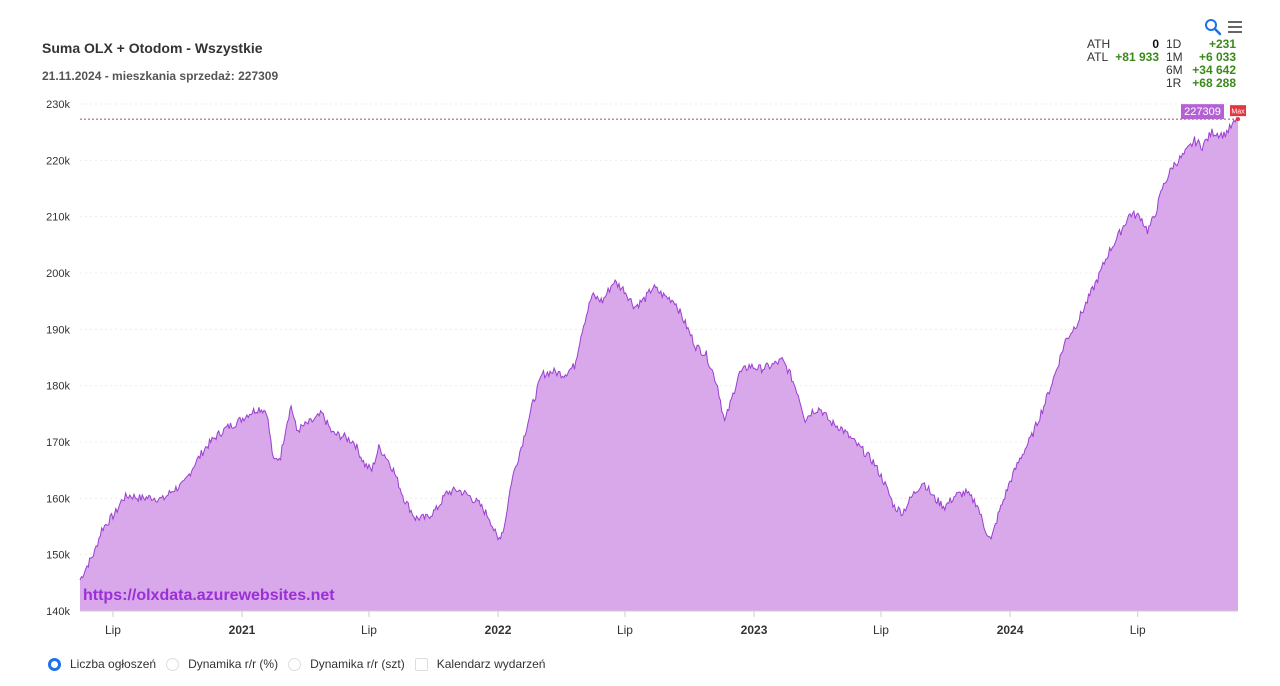 The height and width of the screenshot is (686, 1280). I want to click on y-tick-label: 150k, so click(58, 556).